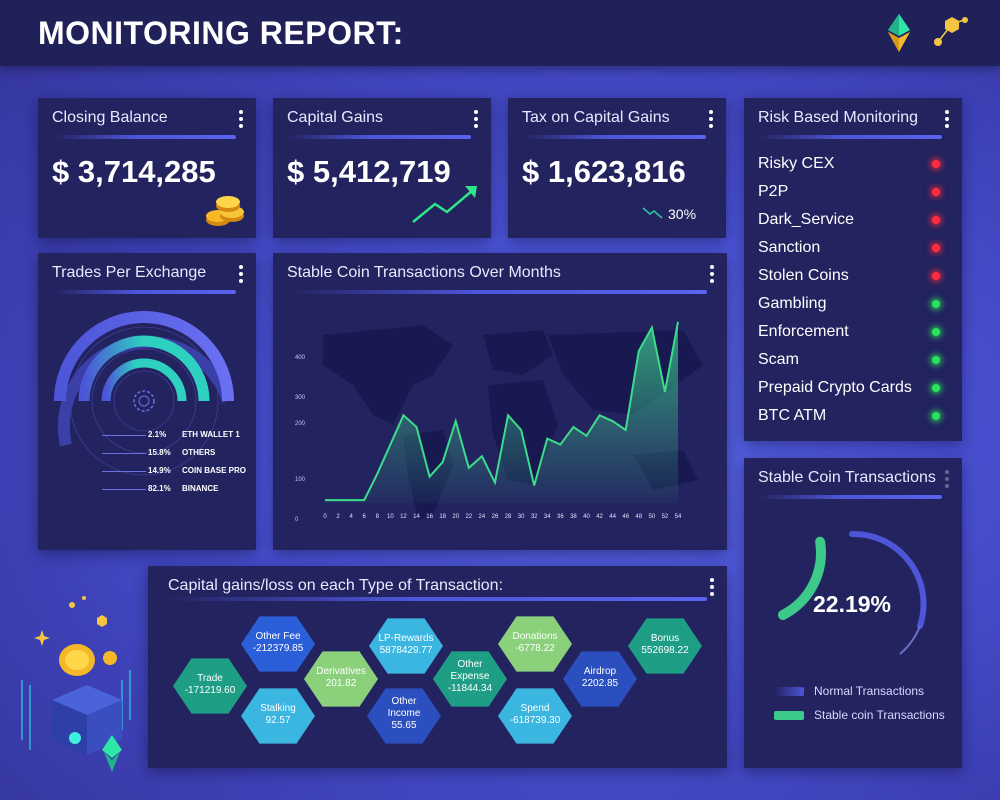 The width and height of the screenshot is (1000, 800). I want to click on risk-item: Sanction, so click(853, 248).